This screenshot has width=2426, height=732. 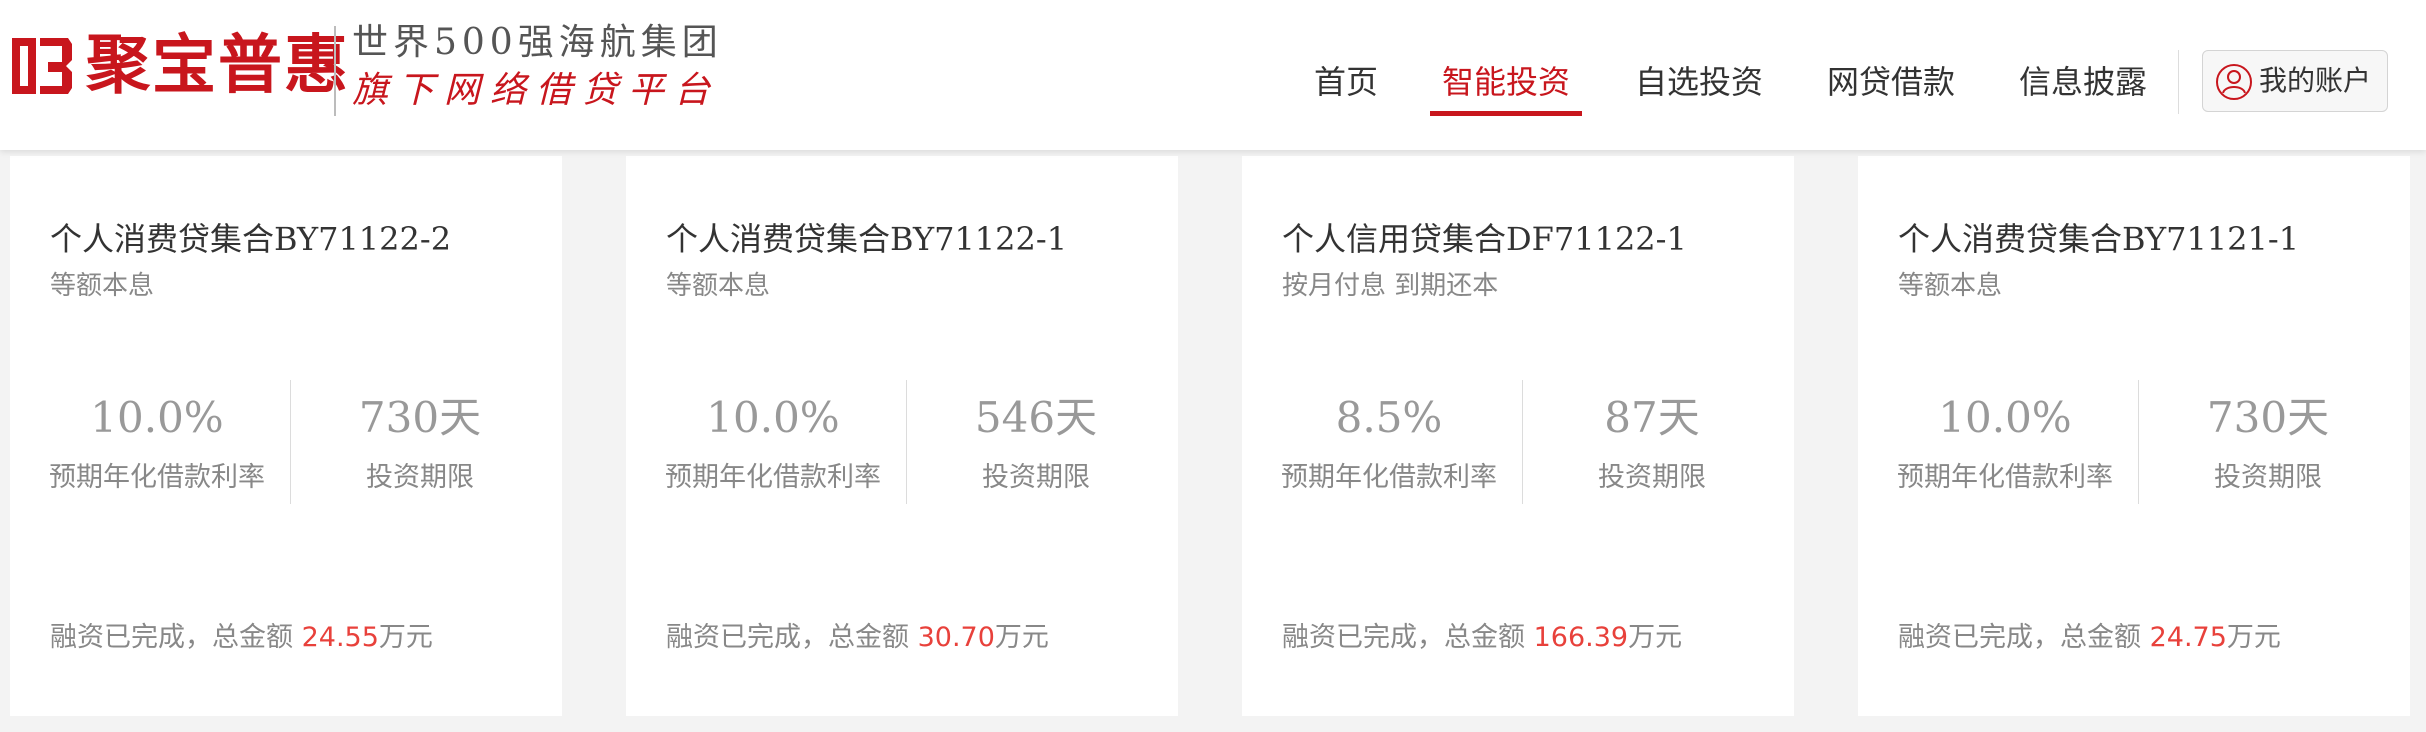 What do you see at coordinates (1699, 82) in the screenshot?
I see `nav-item-self-invest: 自选投资` at bounding box center [1699, 82].